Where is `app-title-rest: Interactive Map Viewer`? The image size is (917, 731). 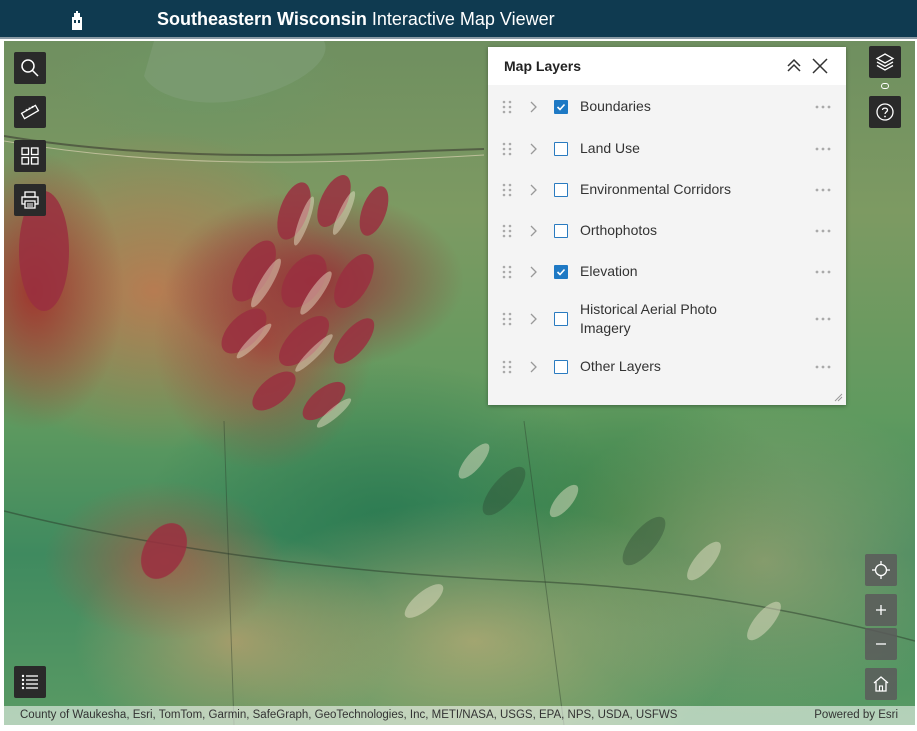
app-title-rest: Interactive Map Viewer is located at coordinates (460, 19).